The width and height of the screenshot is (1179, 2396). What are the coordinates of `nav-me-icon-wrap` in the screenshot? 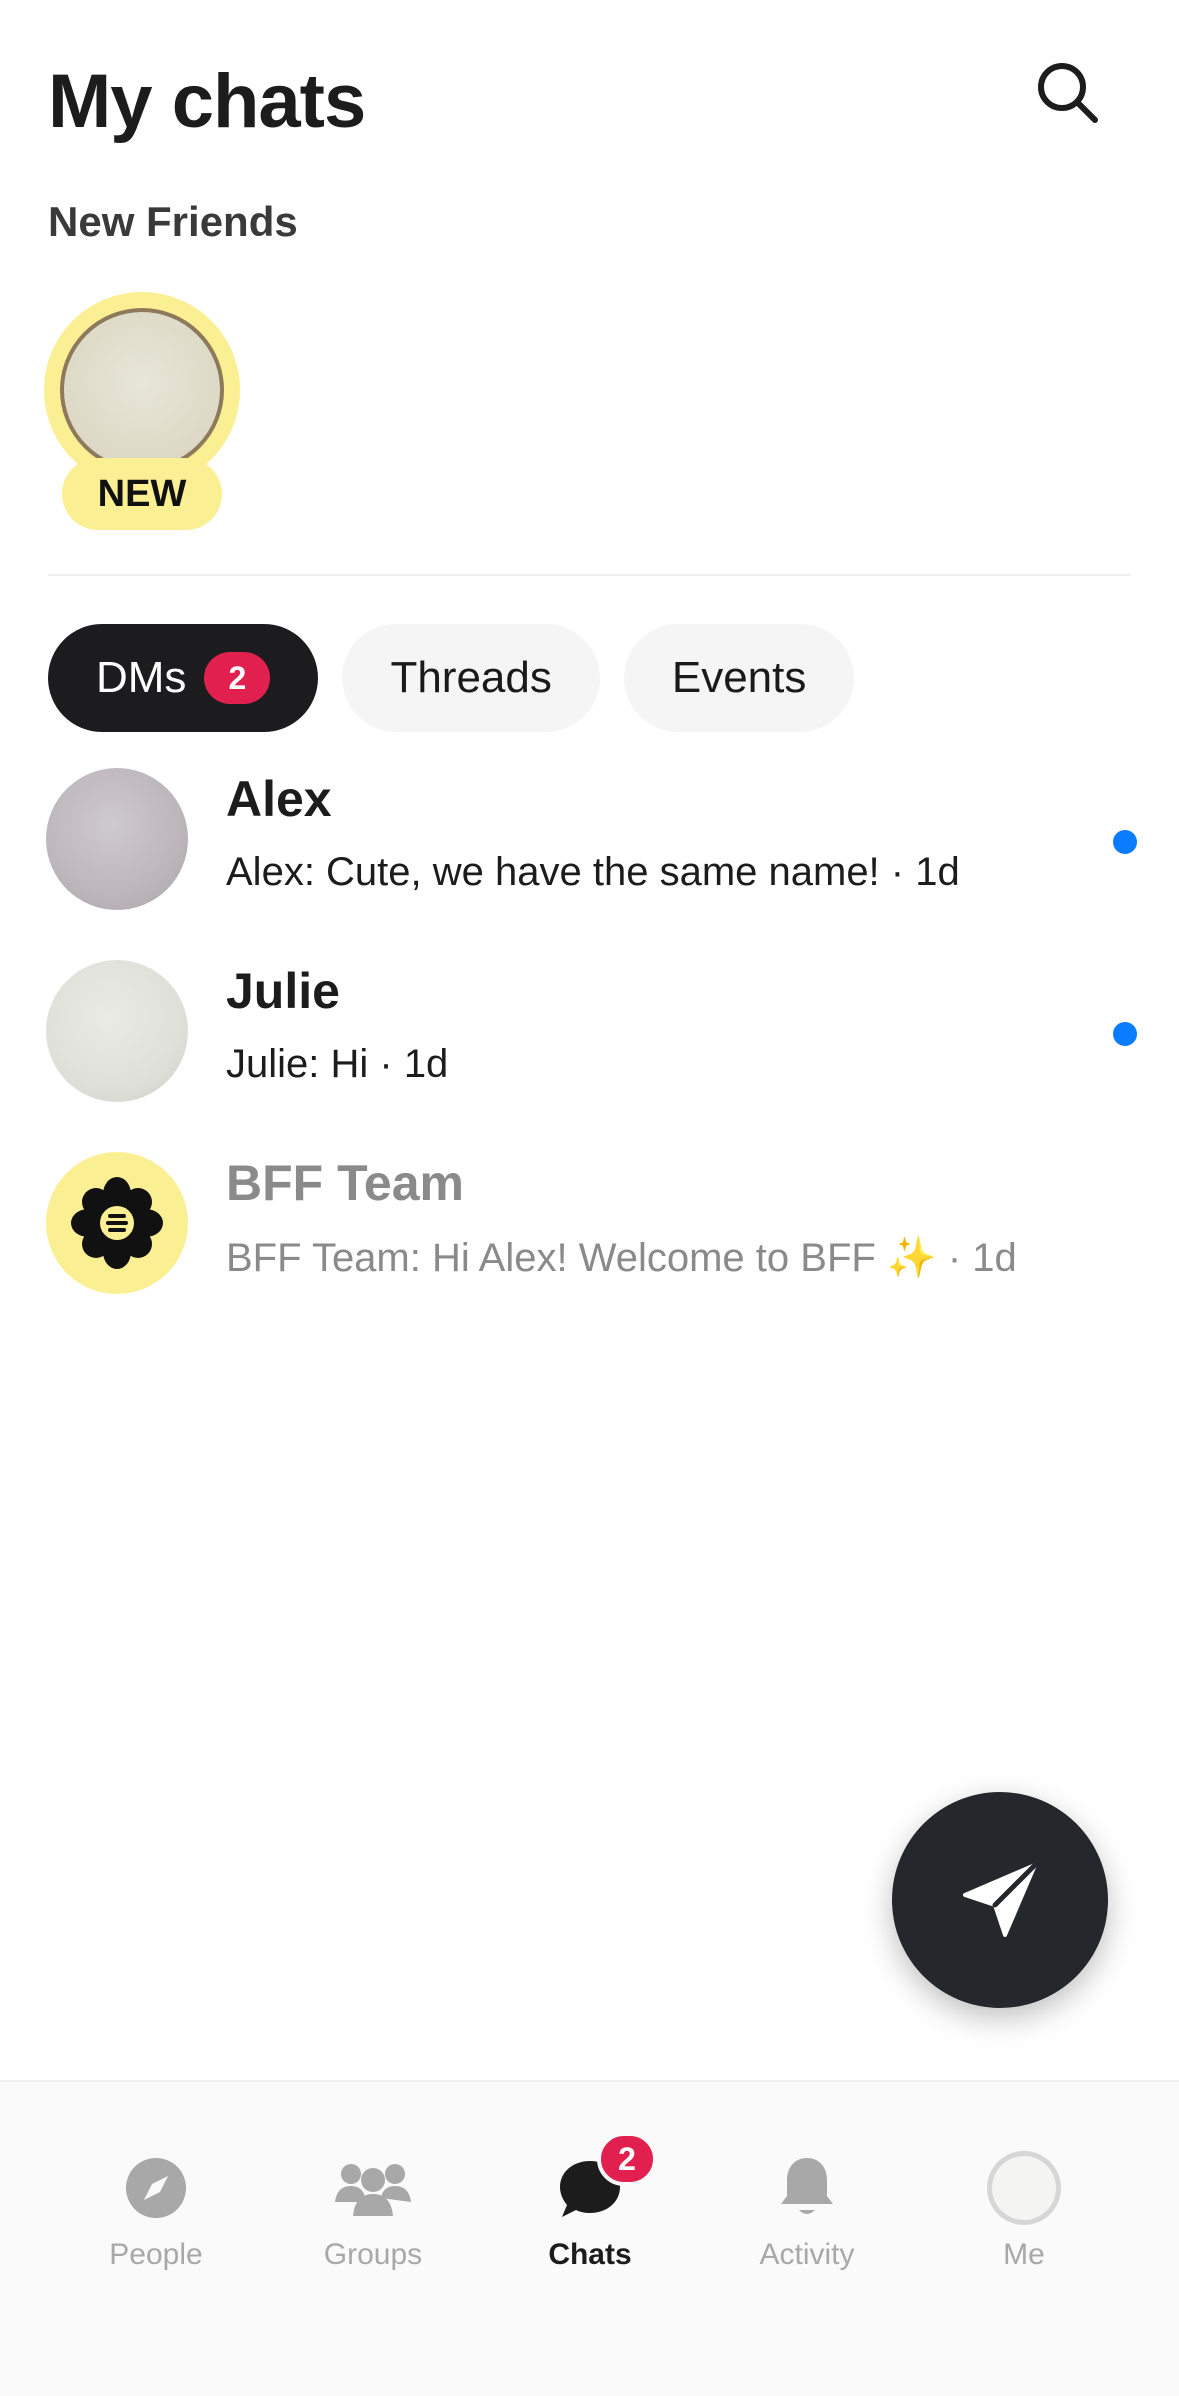 It's located at (1024, 2188).